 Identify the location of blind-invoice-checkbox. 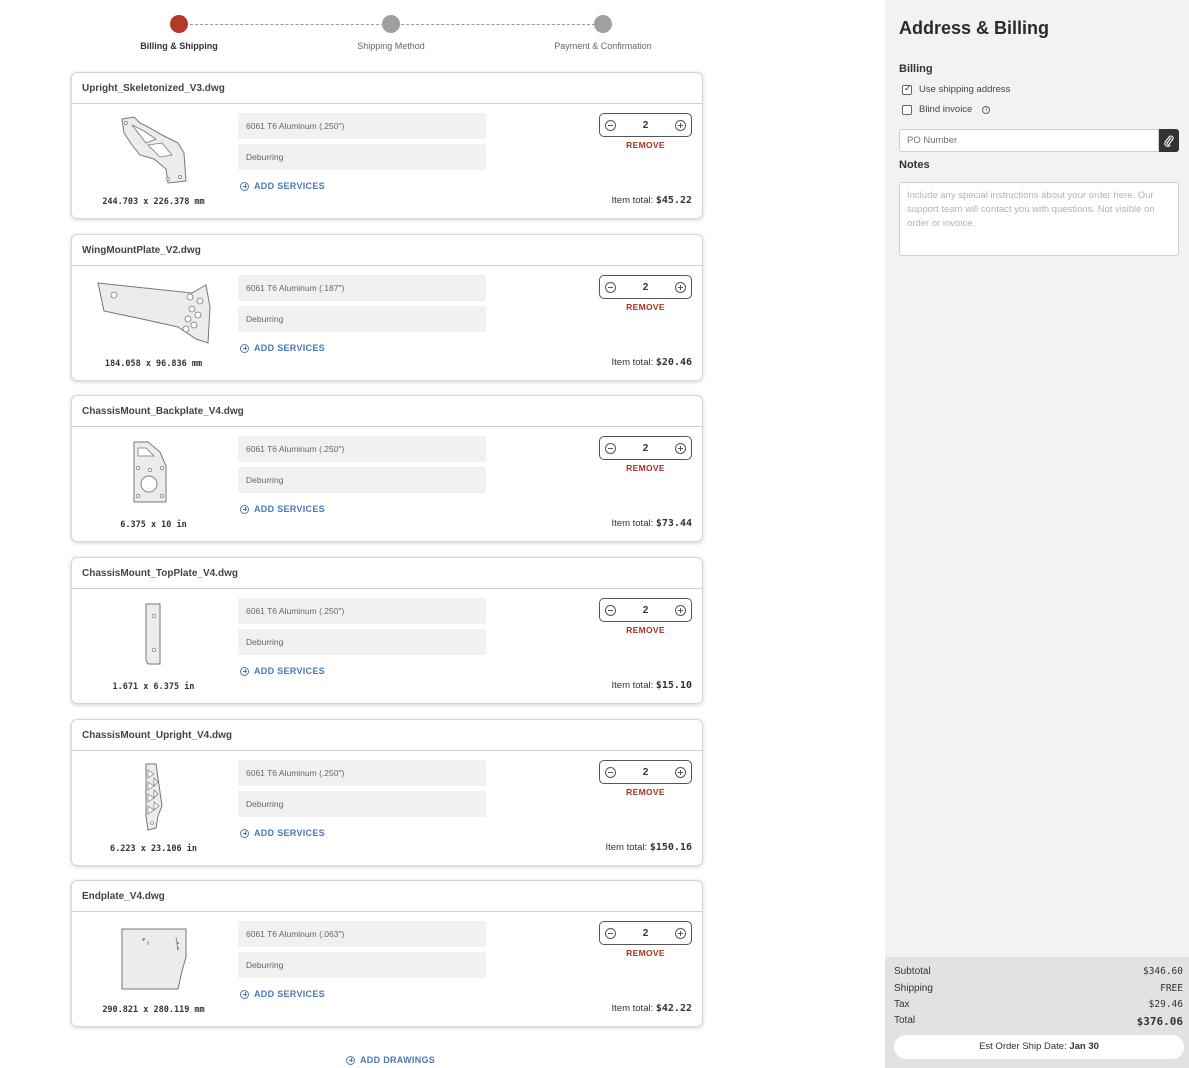
(907, 109).